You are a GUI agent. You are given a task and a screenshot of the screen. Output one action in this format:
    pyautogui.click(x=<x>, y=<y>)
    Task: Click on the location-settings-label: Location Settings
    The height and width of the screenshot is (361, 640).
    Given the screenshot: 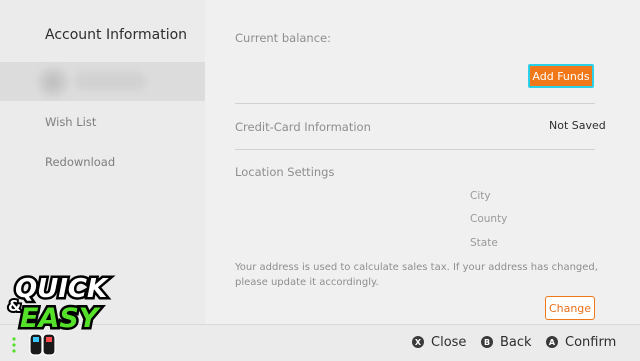 What is the action you would take?
    pyautogui.click(x=285, y=172)
    